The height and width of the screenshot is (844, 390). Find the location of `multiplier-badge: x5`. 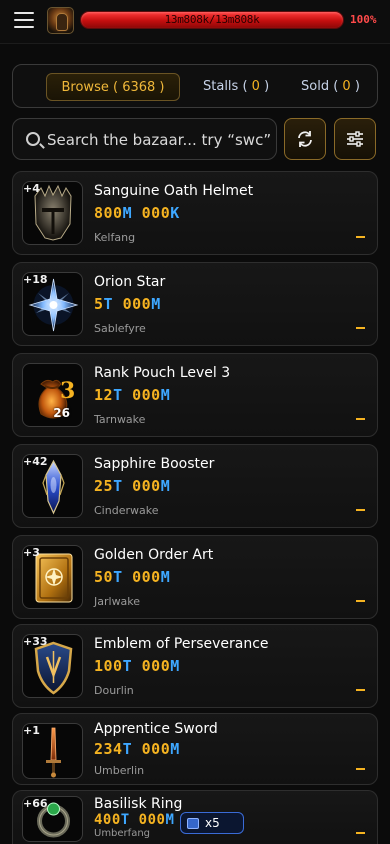

multiplier-badge: x5 is located at coordinates (212, 823).